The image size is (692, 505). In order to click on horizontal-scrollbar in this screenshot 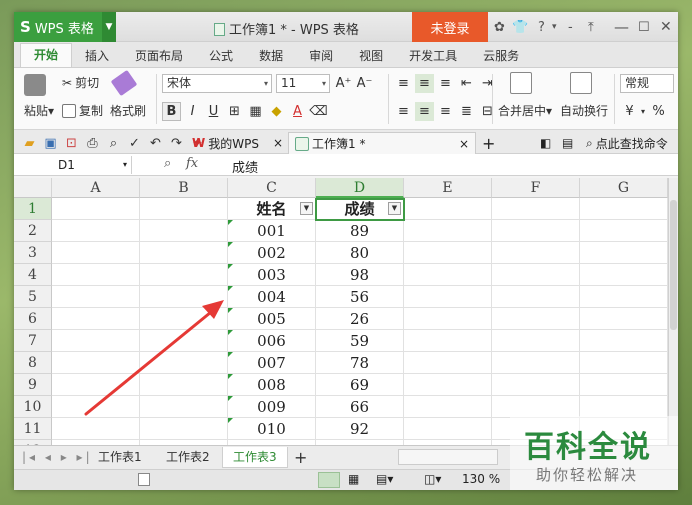, I will do `click(448, 457)`.